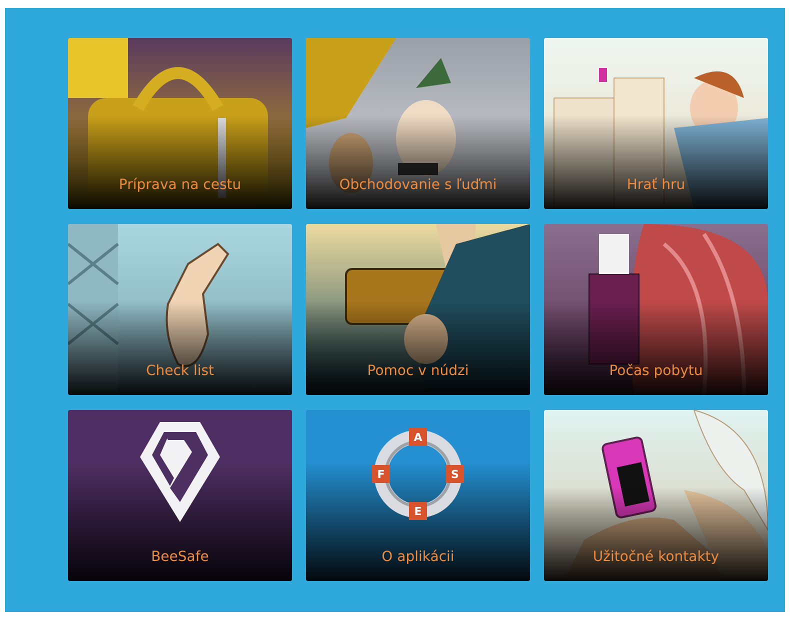  What do you see at coordinates (418, 185) in the screenshot?
I see `tile-link: Obchodovanie s ľuďmi` at bounding box center [418, 185].